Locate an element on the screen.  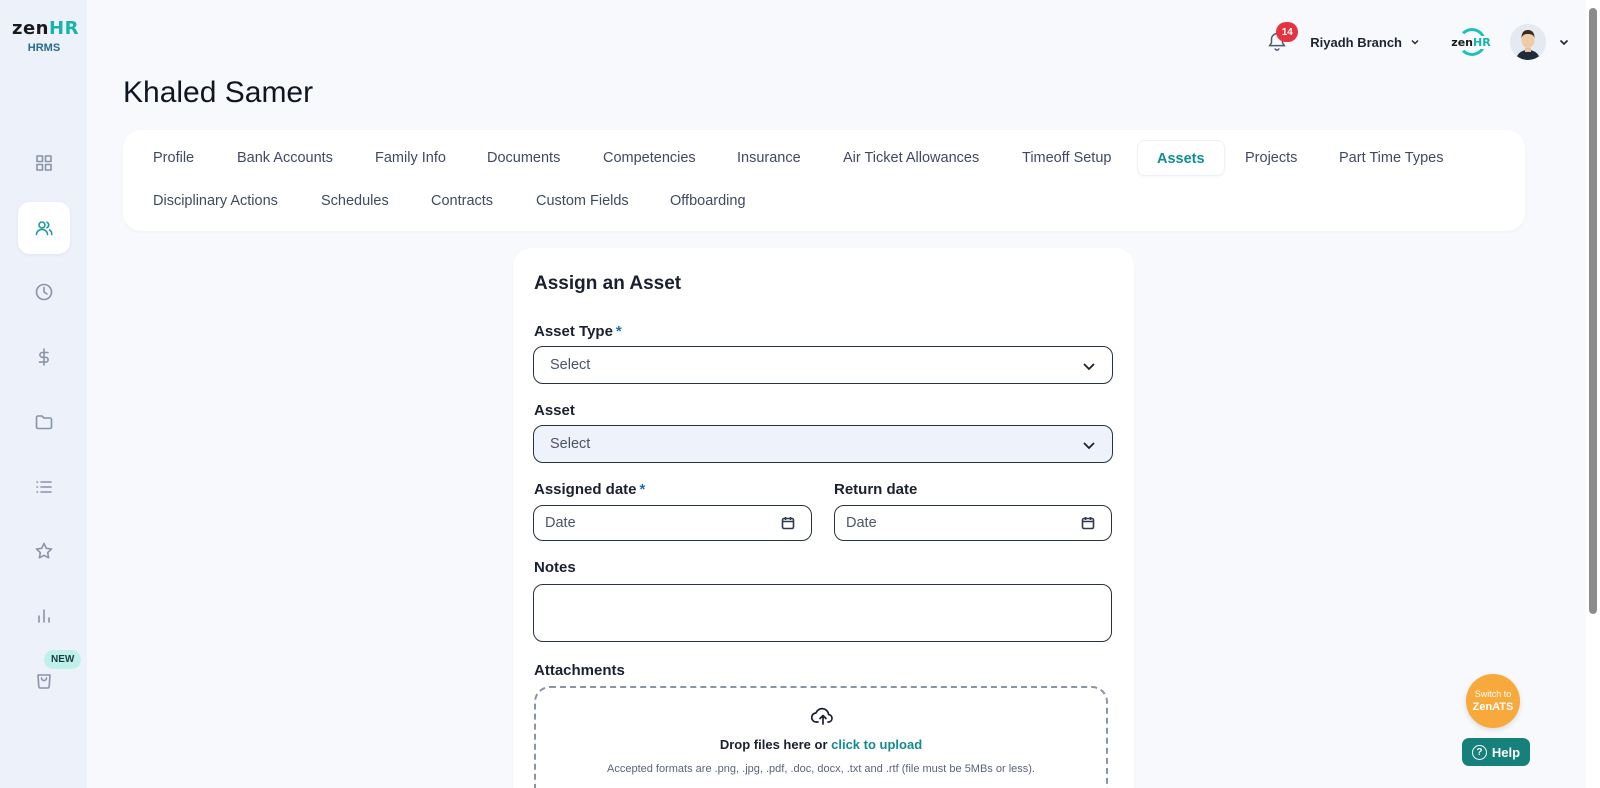
user-avatar-icon is located at coordinates (1528, 42).